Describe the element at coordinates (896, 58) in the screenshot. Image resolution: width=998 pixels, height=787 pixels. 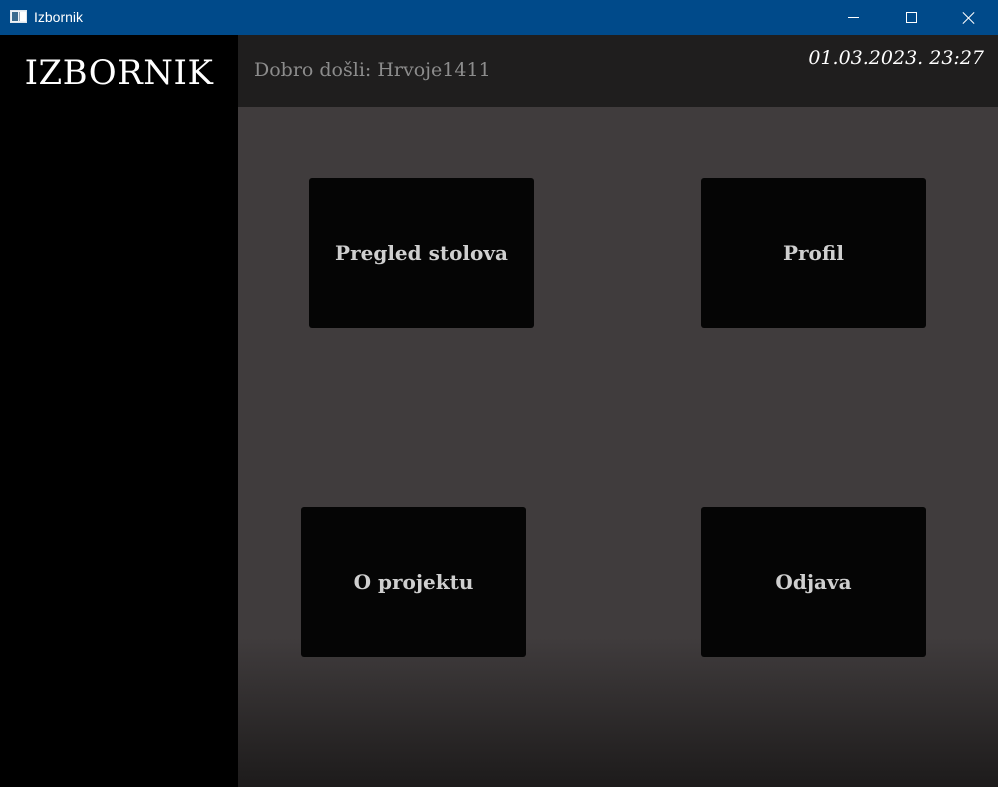
I see `datetime-text: 01.03.2023. 23:27` at that location.